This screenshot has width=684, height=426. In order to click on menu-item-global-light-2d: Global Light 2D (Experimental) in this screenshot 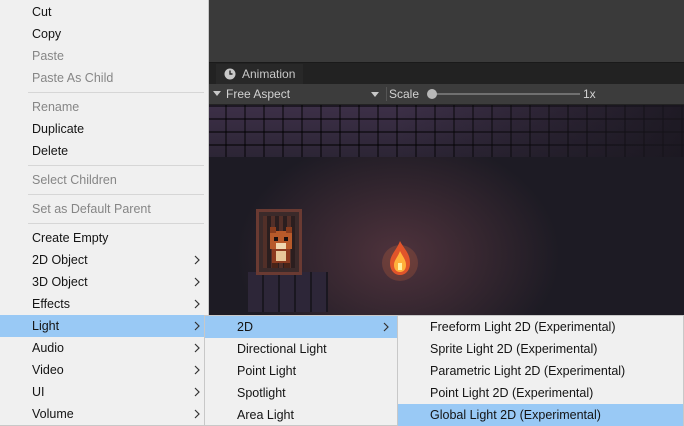, I will do `click(540, 415)`.